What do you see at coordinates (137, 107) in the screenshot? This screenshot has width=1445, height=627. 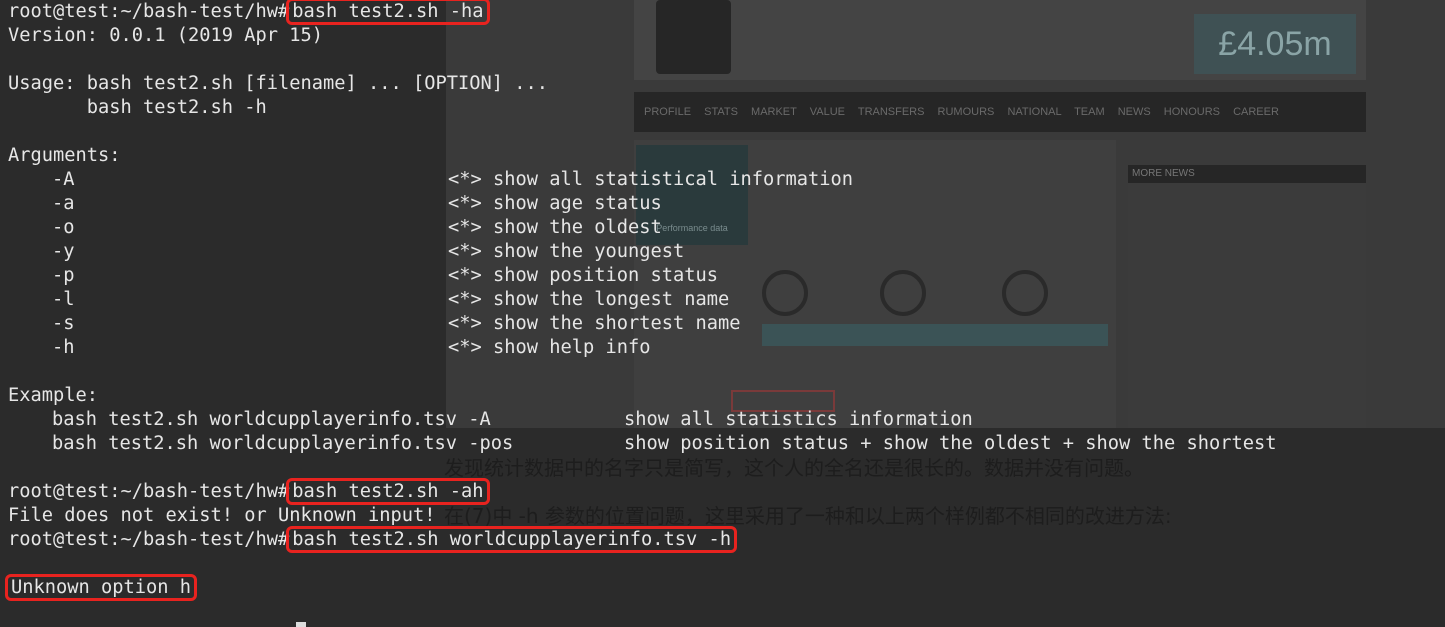 I see `usage-line: bash test2.sh -h` at bounding box center [137, 107].